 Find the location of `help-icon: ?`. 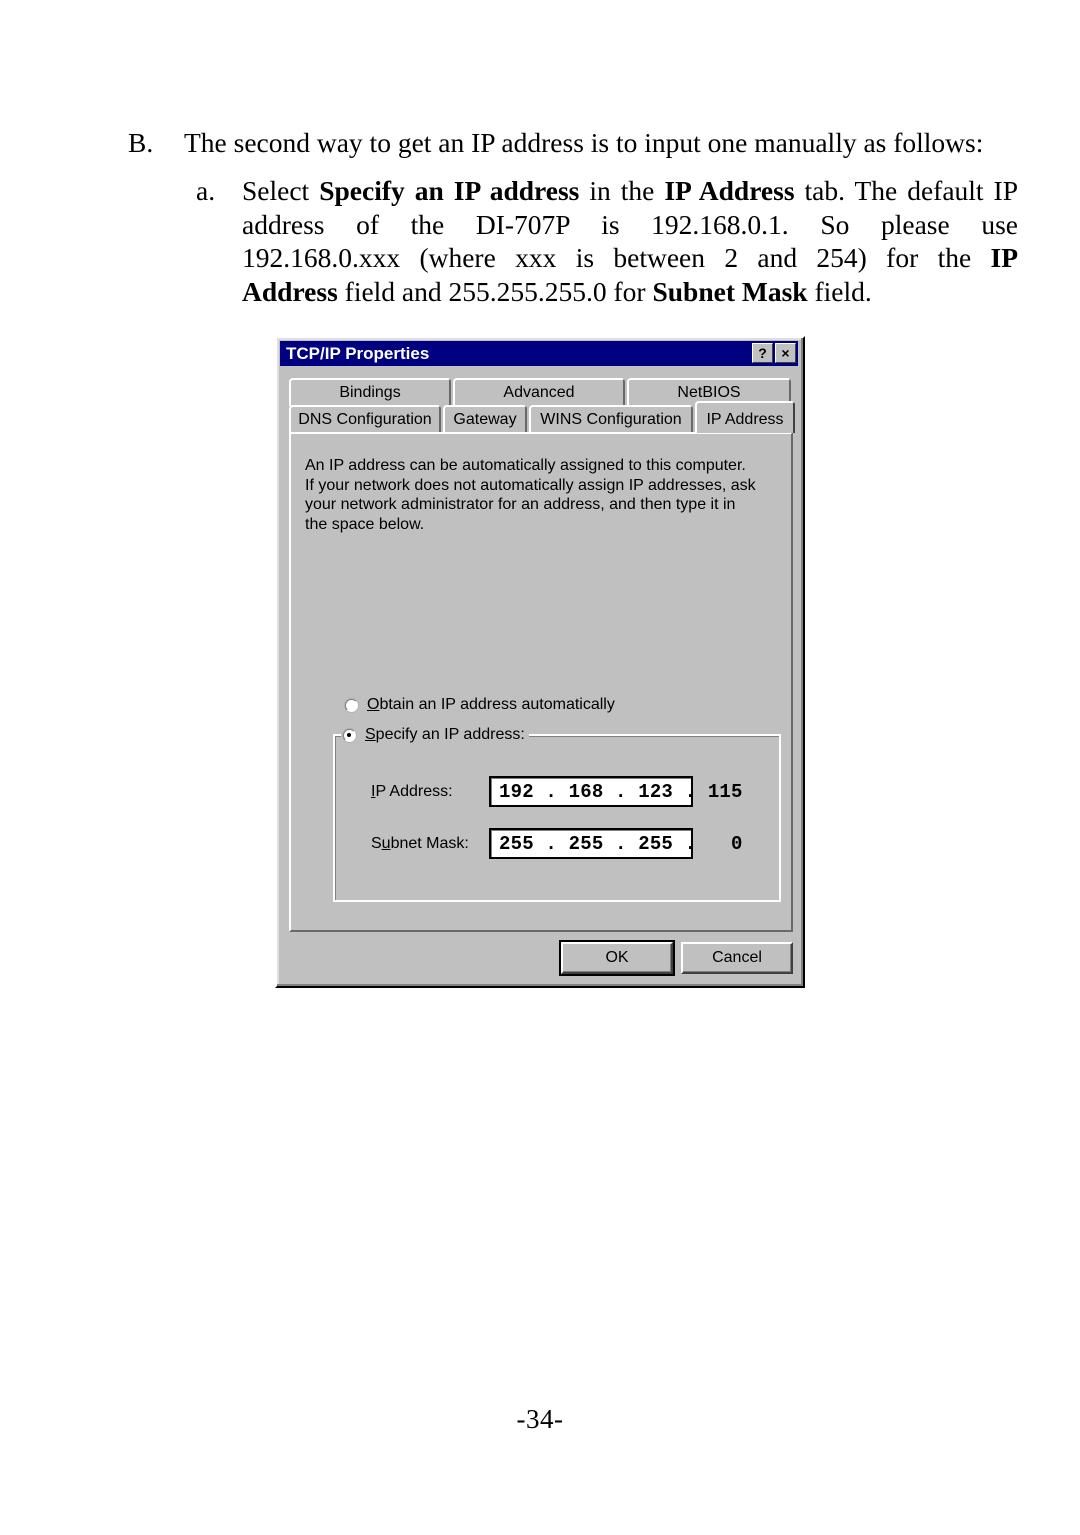

help-icon: ? is located at coordinates (762, 353).